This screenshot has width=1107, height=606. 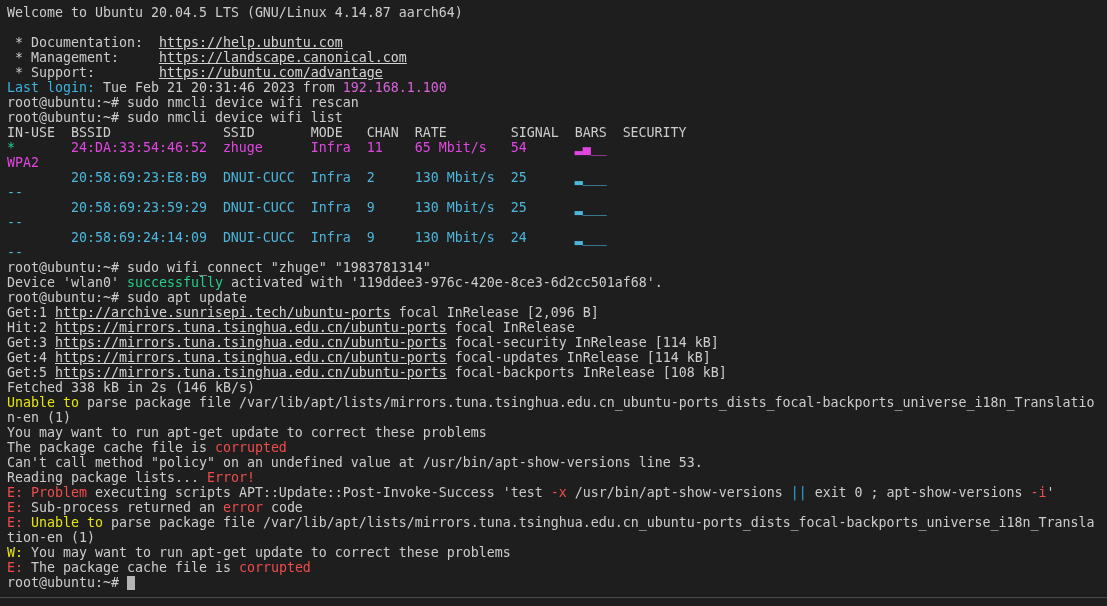 I want to click on column-header: RATE, so click(x=430, y=132).